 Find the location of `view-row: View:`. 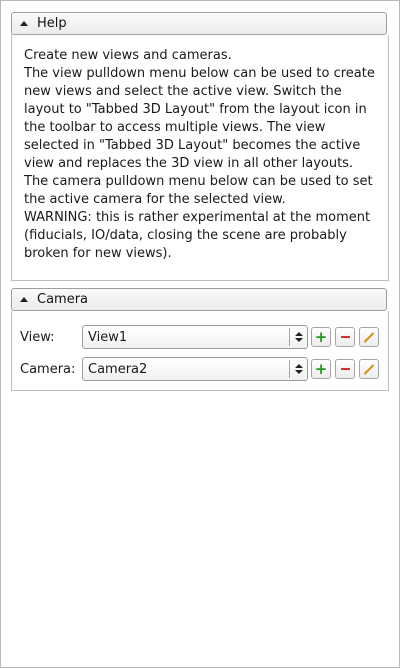

view-row: View: is located at coordinates (51, 337).